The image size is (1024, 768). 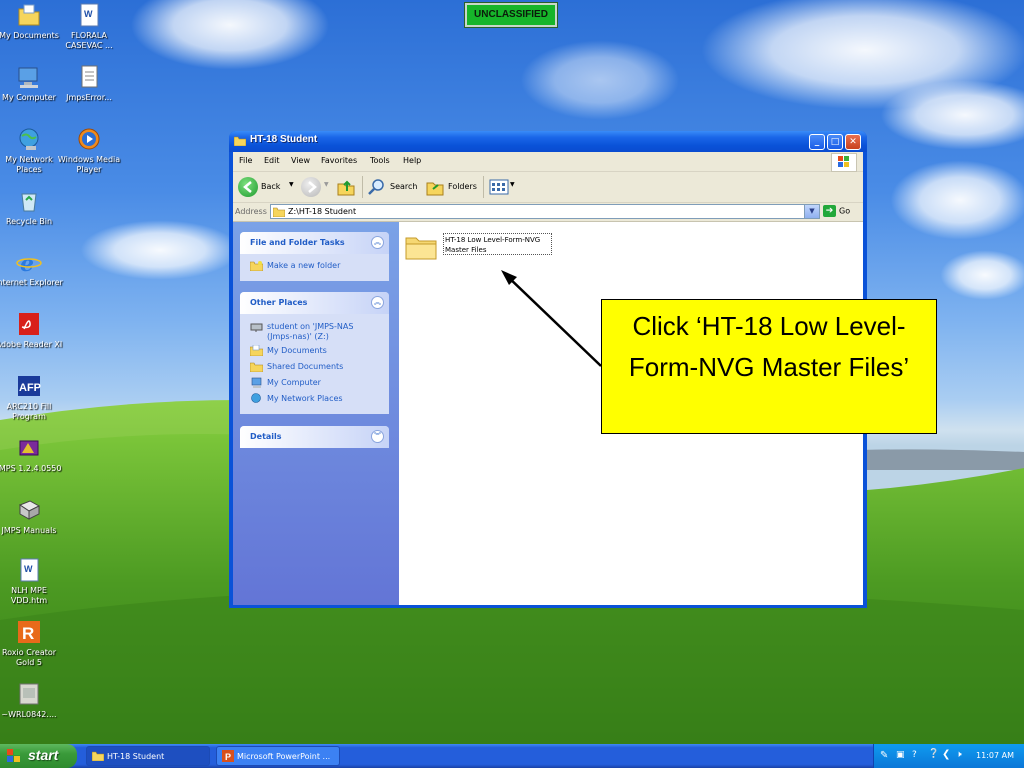 I want to click on powerpoint-icon: P, so click(x=228, y=756).